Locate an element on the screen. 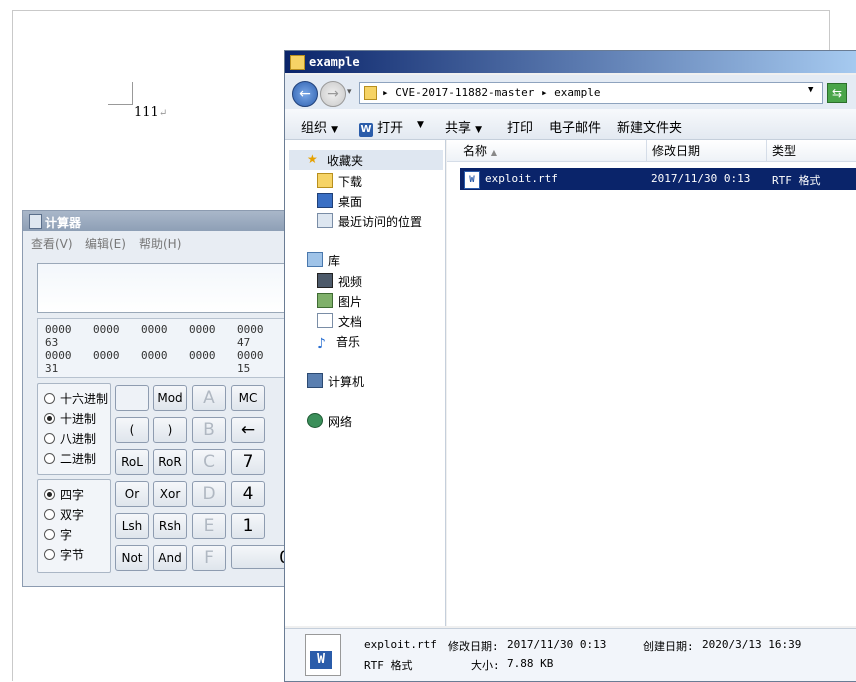  file-row: W exploit.rtf 2017/11/30 0:13 RTF 格式 is located at coordinates (658, 179).